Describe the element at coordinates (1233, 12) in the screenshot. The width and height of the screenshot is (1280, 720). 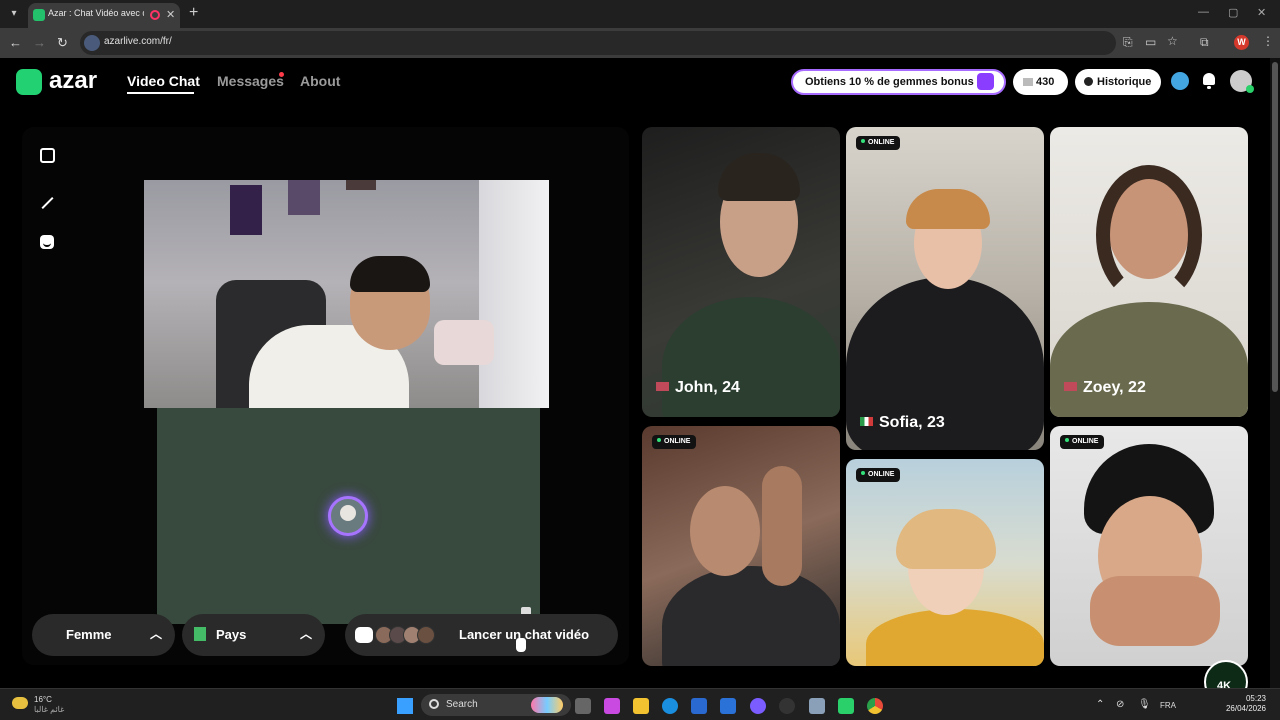
I see `maximize-button: ▢` at that location.